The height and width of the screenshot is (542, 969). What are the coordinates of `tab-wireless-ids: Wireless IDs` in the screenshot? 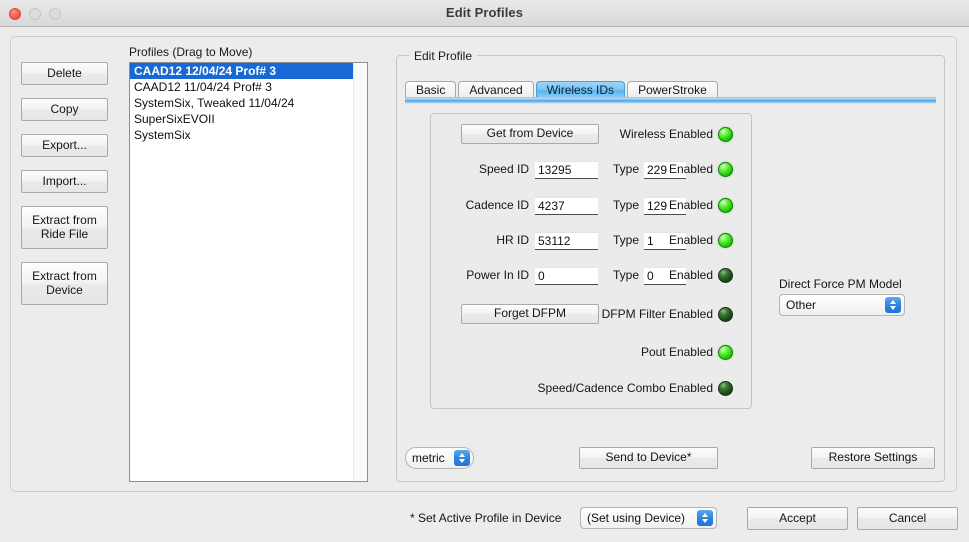 It's located at (580, 89).